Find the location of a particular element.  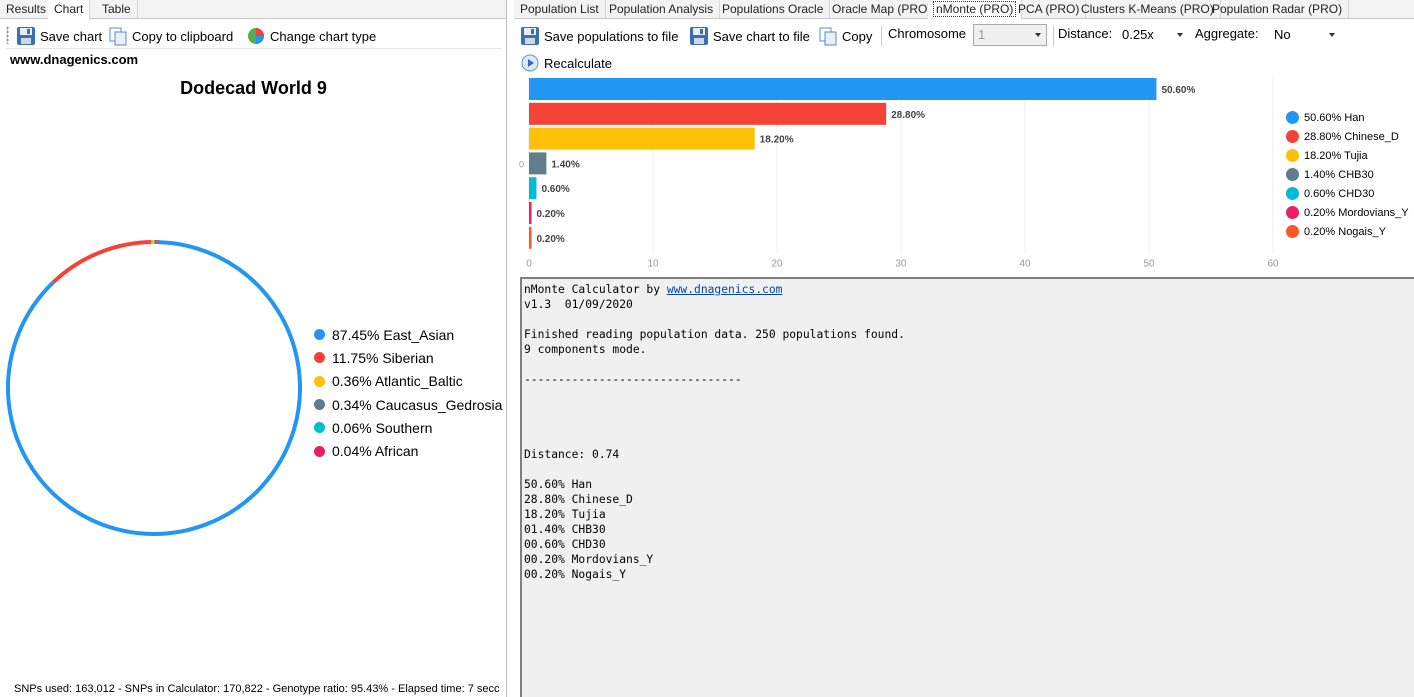

copy-icon is located at coordinates (828, 36).